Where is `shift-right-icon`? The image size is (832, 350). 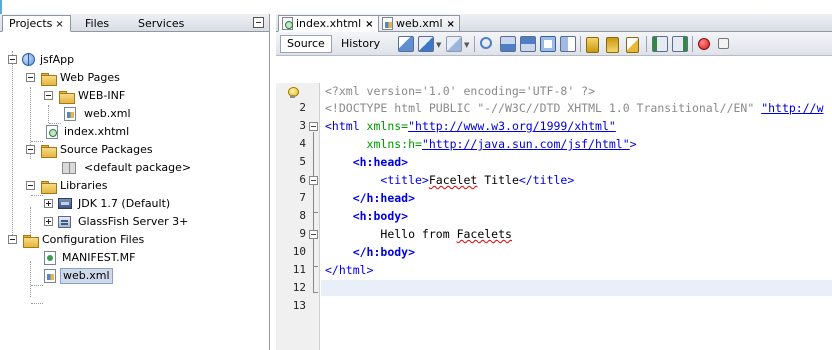
shift-right-icon is located at coordinates (680, 44).